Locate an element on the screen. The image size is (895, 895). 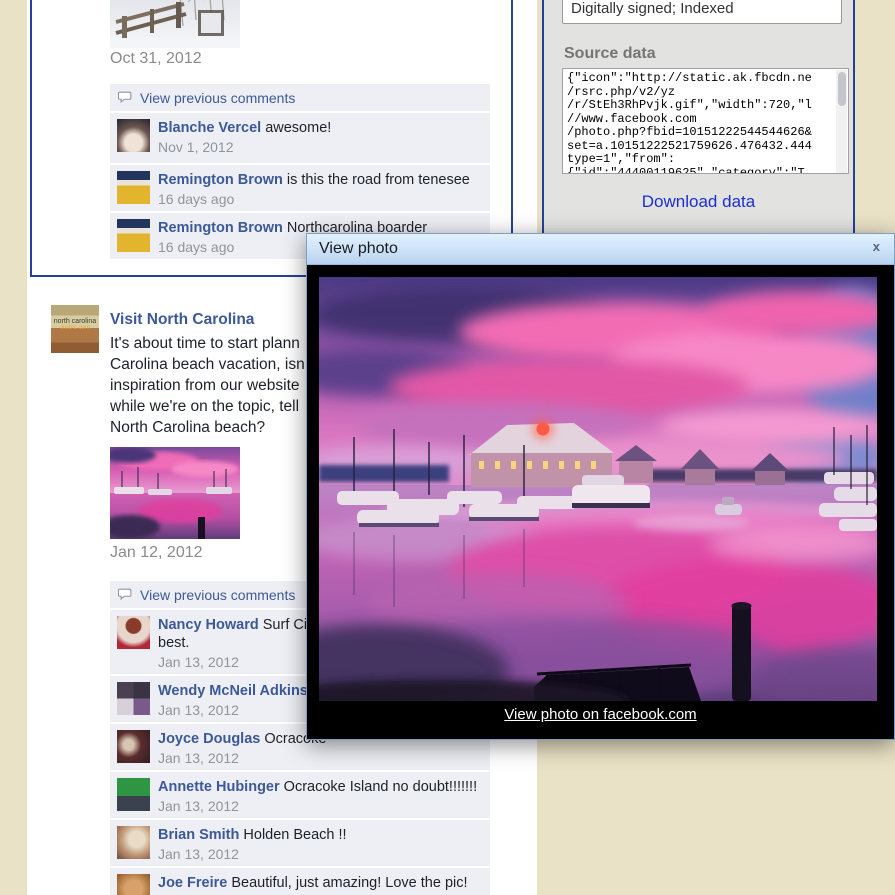
view-photo-facebook-link: View photo on facebook.com is located at coordinates (600, 714).